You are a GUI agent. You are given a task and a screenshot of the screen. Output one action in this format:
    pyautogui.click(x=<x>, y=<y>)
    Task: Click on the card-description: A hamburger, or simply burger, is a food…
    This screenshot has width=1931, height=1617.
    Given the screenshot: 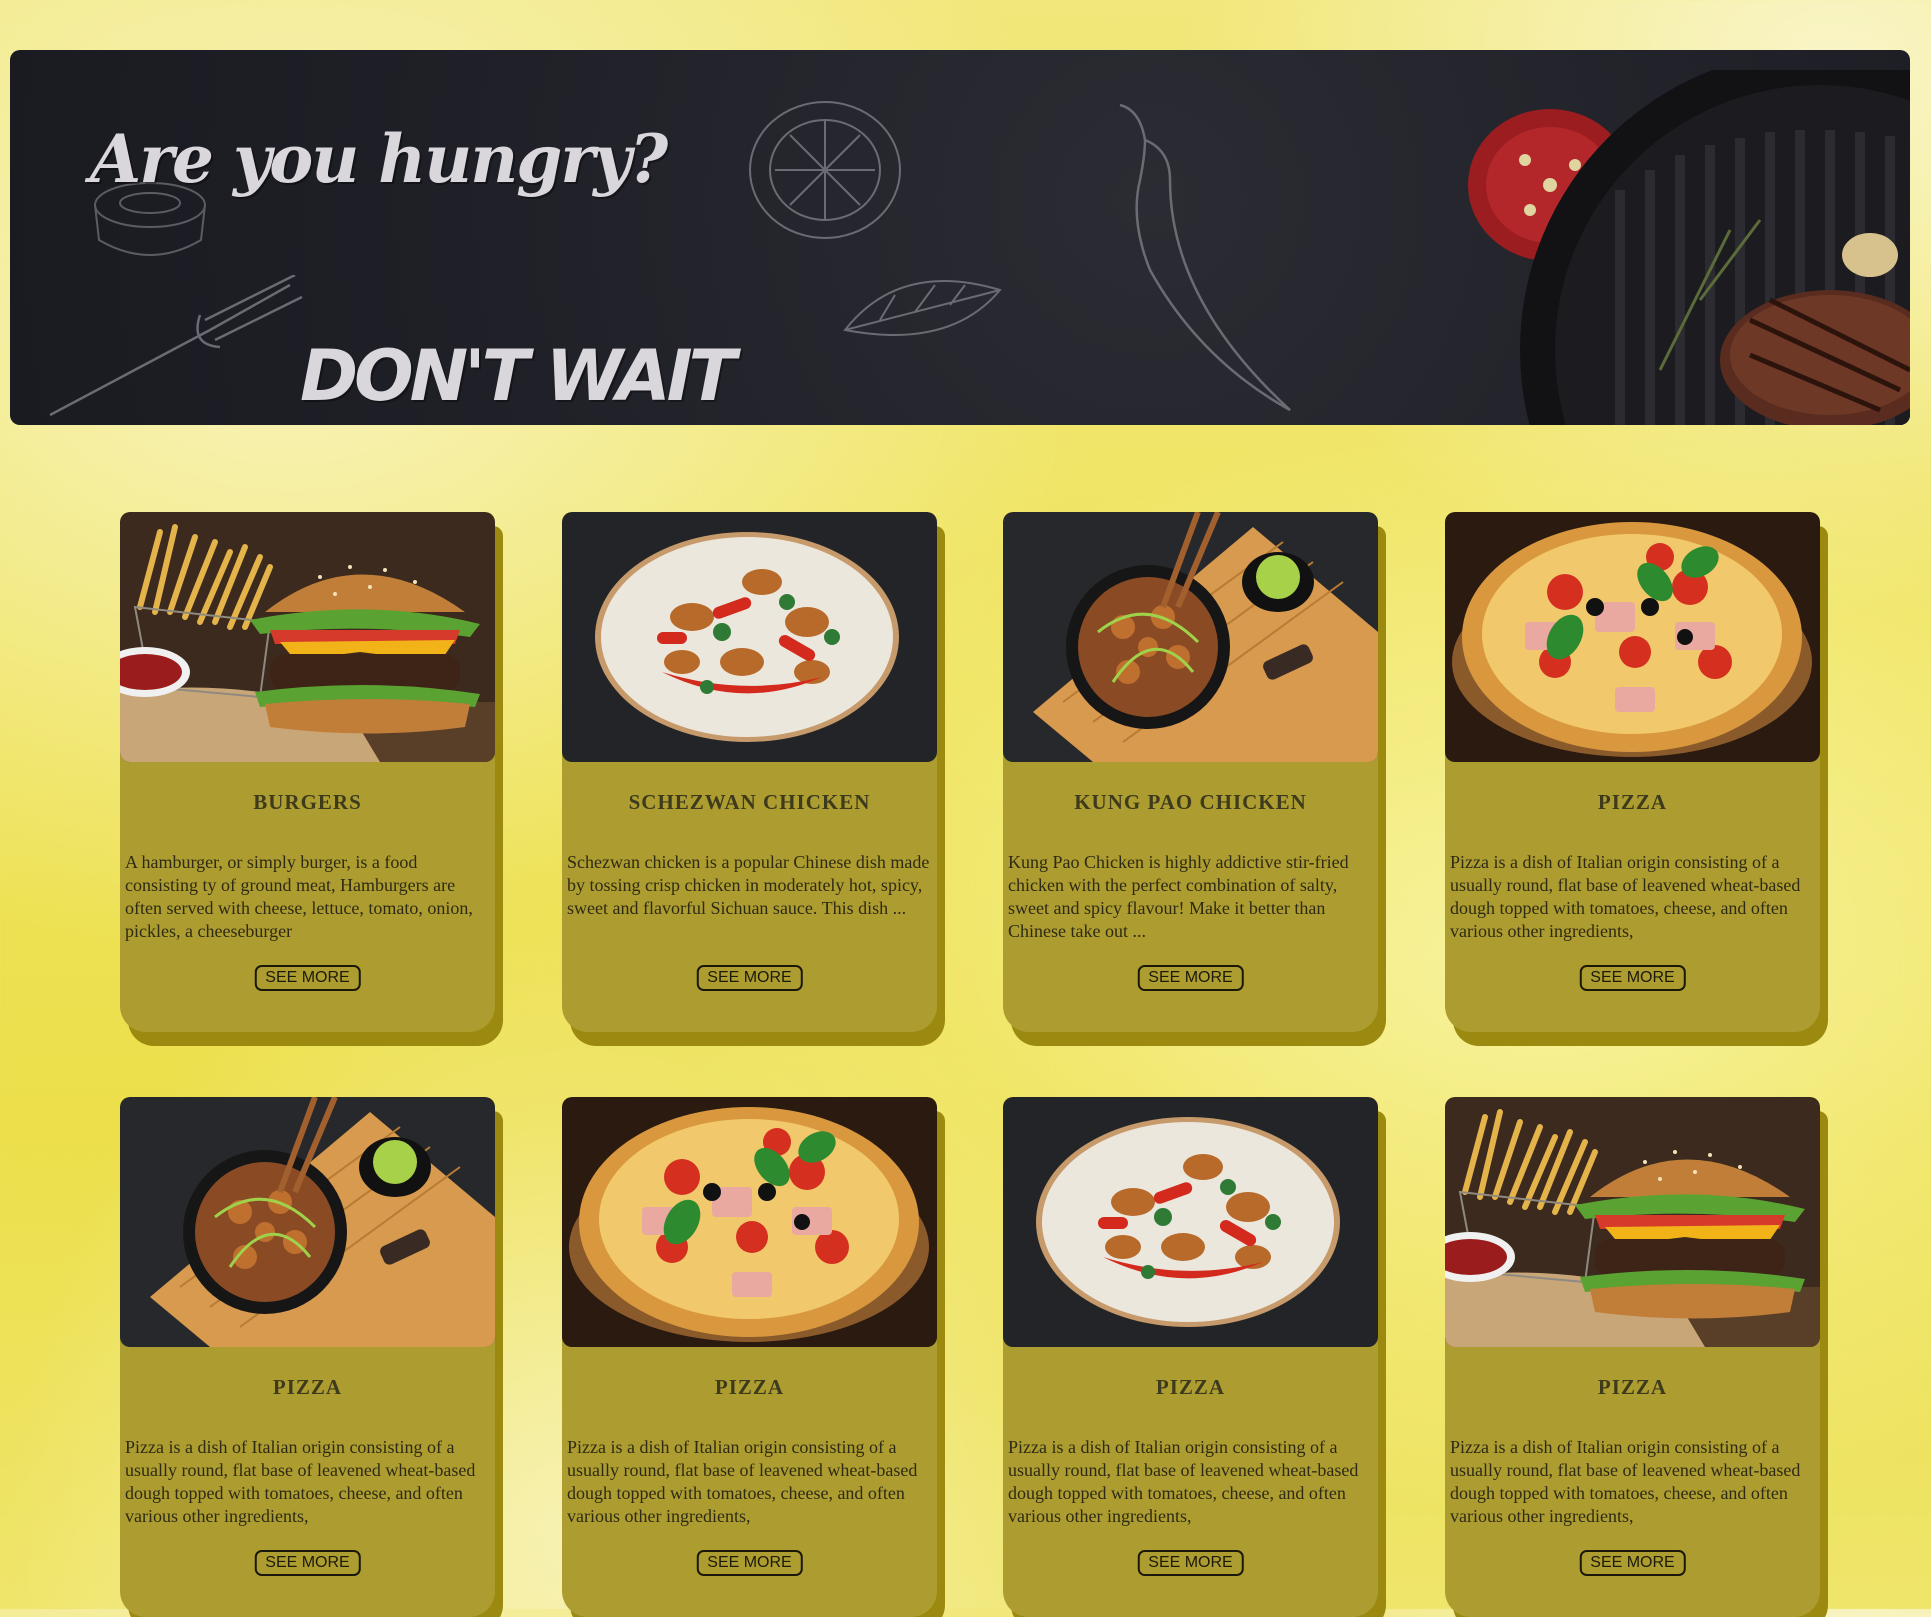 What is the action you would take?
    pyautogui.click(x=299, y=896)
    